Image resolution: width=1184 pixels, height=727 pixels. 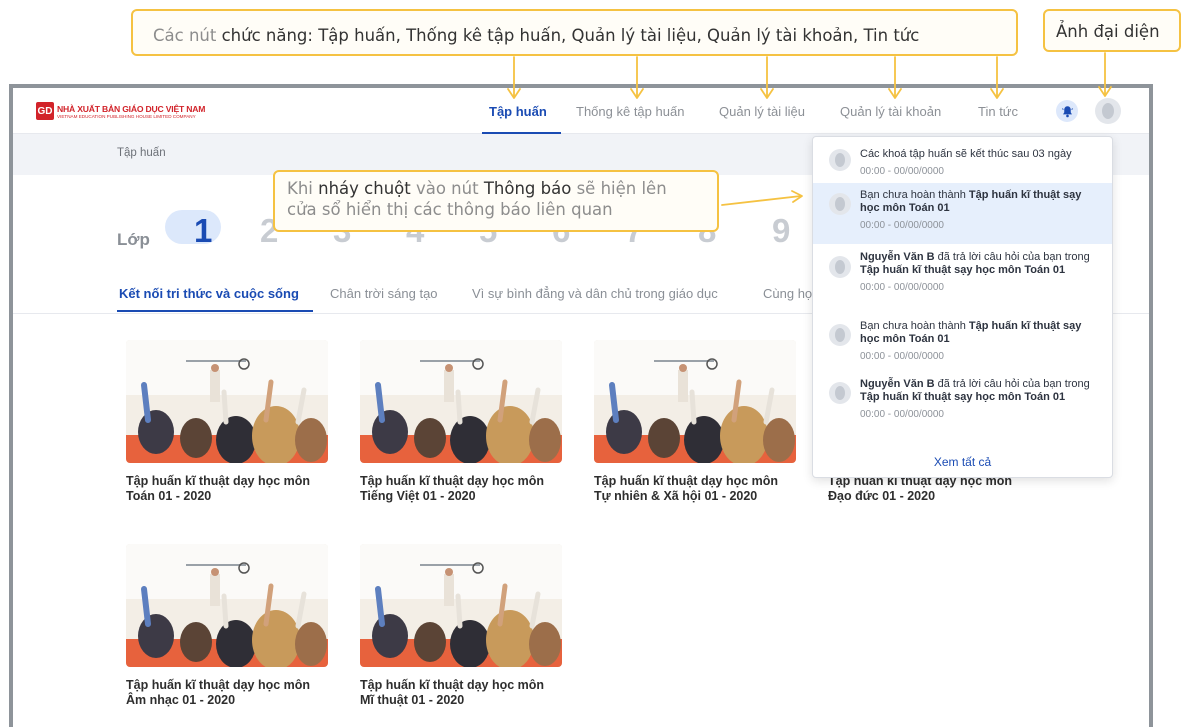 I want to click on nav-quan-ly-tai-lieu: Quản lý tài liệu, so click(x=762, y=111).